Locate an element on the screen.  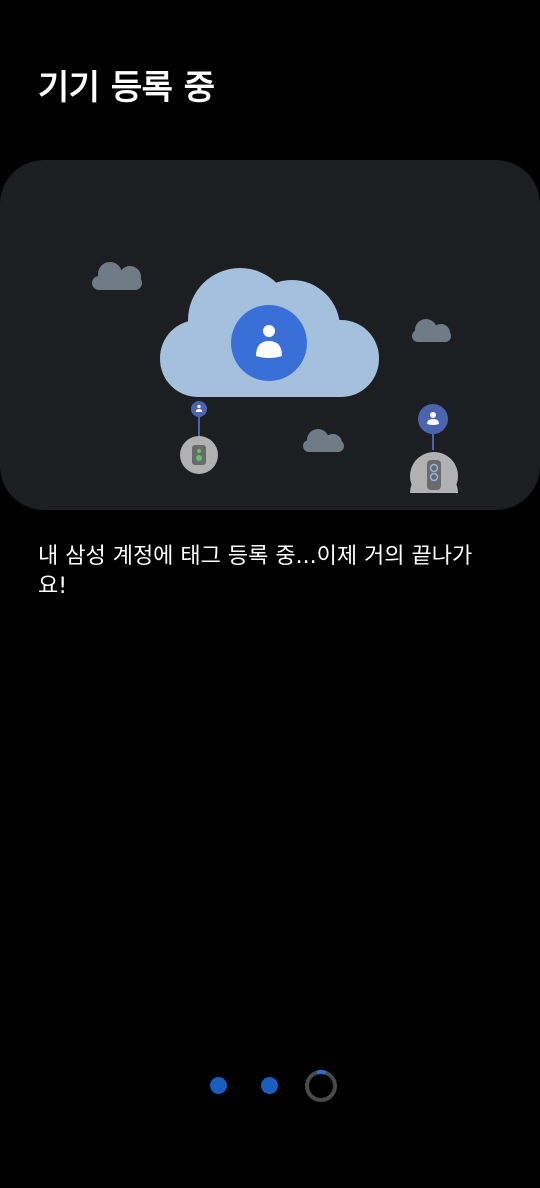
page-title: 기기 등록 중 is located at coordinates (126, 88).